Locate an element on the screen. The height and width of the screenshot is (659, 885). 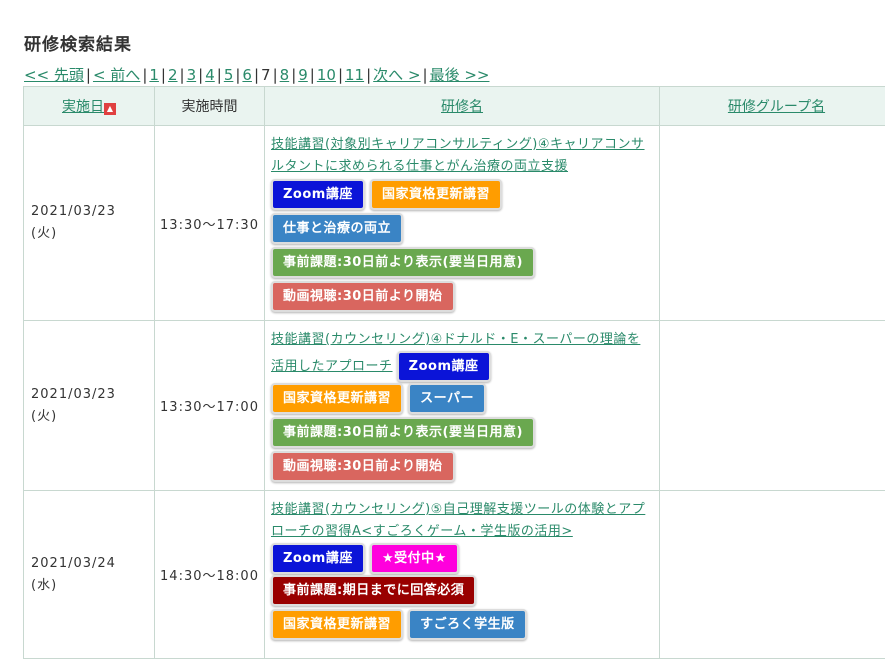
col-header-time: 実施時間 is located at coordinates (210, 106).